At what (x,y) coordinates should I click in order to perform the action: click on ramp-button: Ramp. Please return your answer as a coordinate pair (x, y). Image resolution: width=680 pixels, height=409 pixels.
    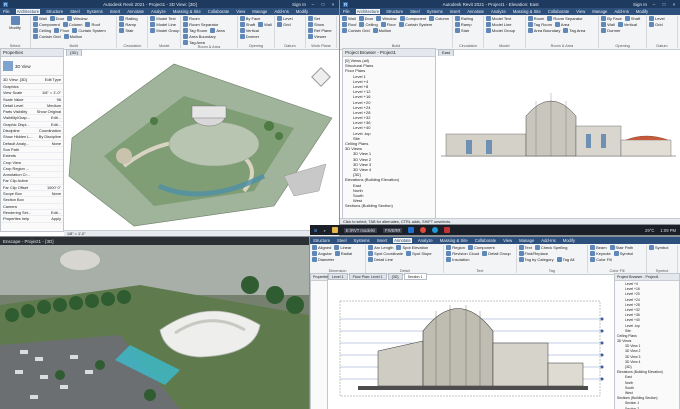
    Looking at the image, I should click on (127, 24).